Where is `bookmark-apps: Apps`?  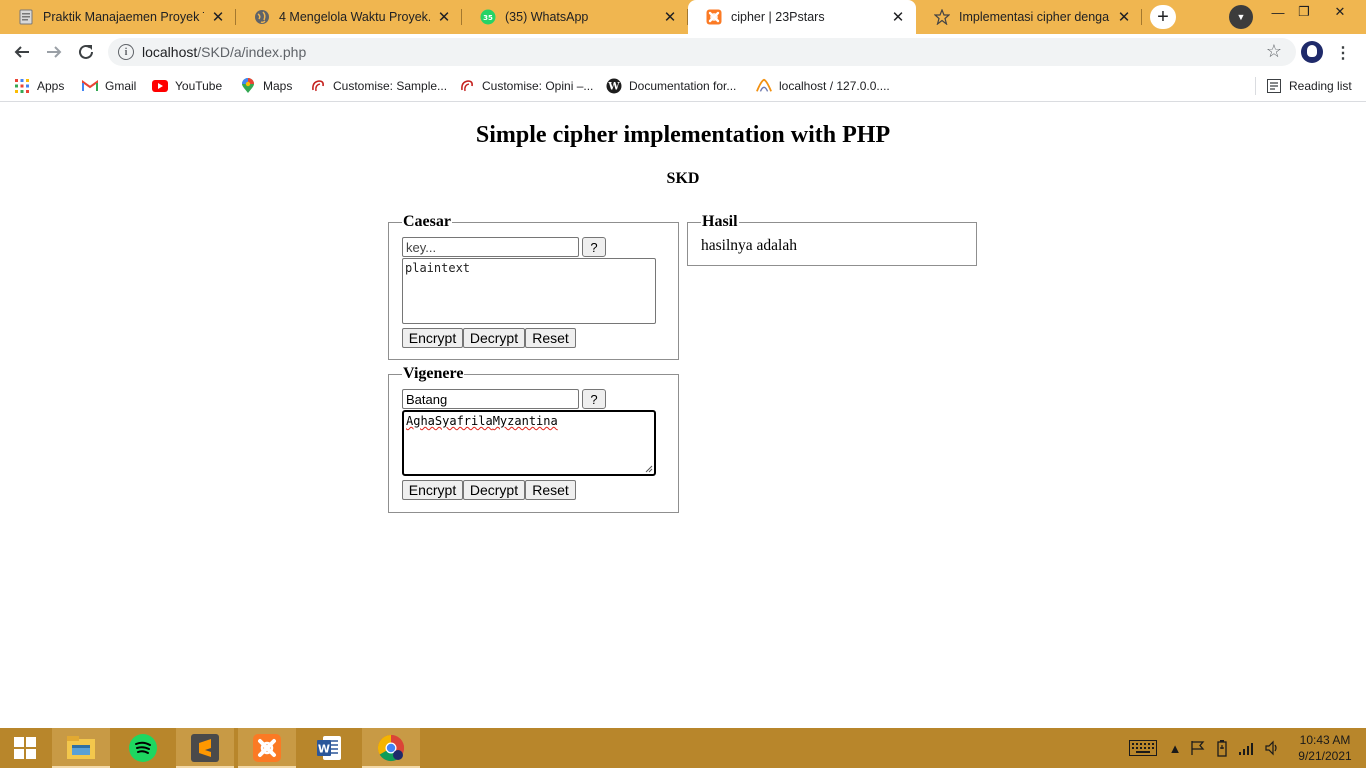
bookmark-apps: Apps is located at coordinates (39, 86).